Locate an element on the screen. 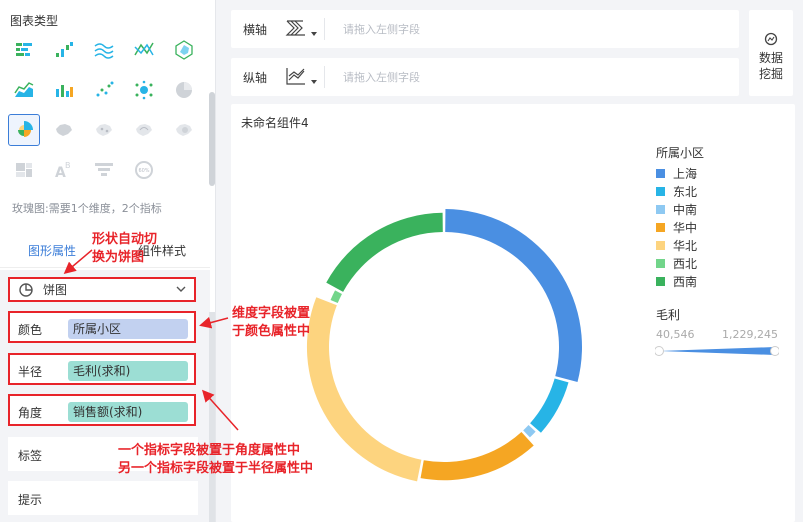  chart-type-column-line is located at coordinates (64, 90).